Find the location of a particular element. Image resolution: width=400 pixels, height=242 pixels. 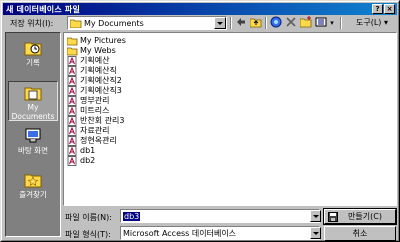

close-button: × is located at coordinates (389, 9).